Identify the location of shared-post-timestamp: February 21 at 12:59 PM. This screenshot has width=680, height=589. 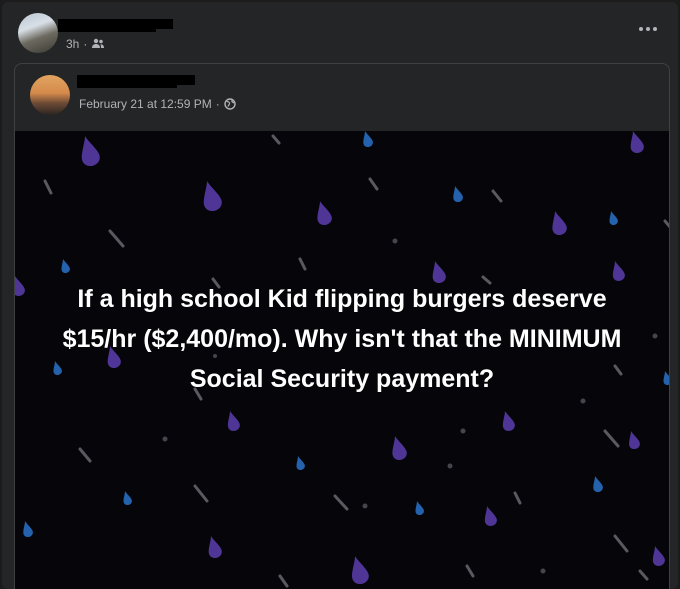
(145, 104).